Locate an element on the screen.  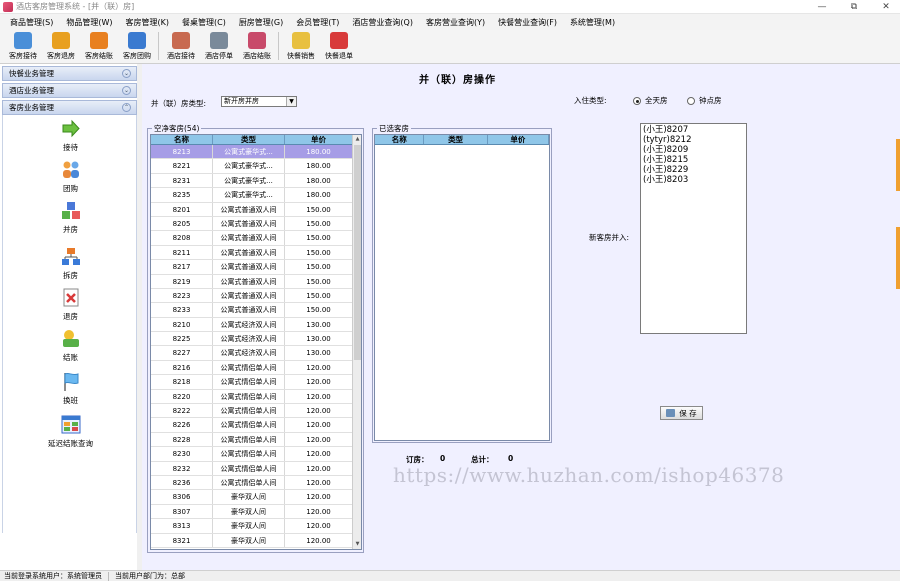
table-row: 8208 公寓式普通双人间 150.00 is located at coordinates (256, 238).